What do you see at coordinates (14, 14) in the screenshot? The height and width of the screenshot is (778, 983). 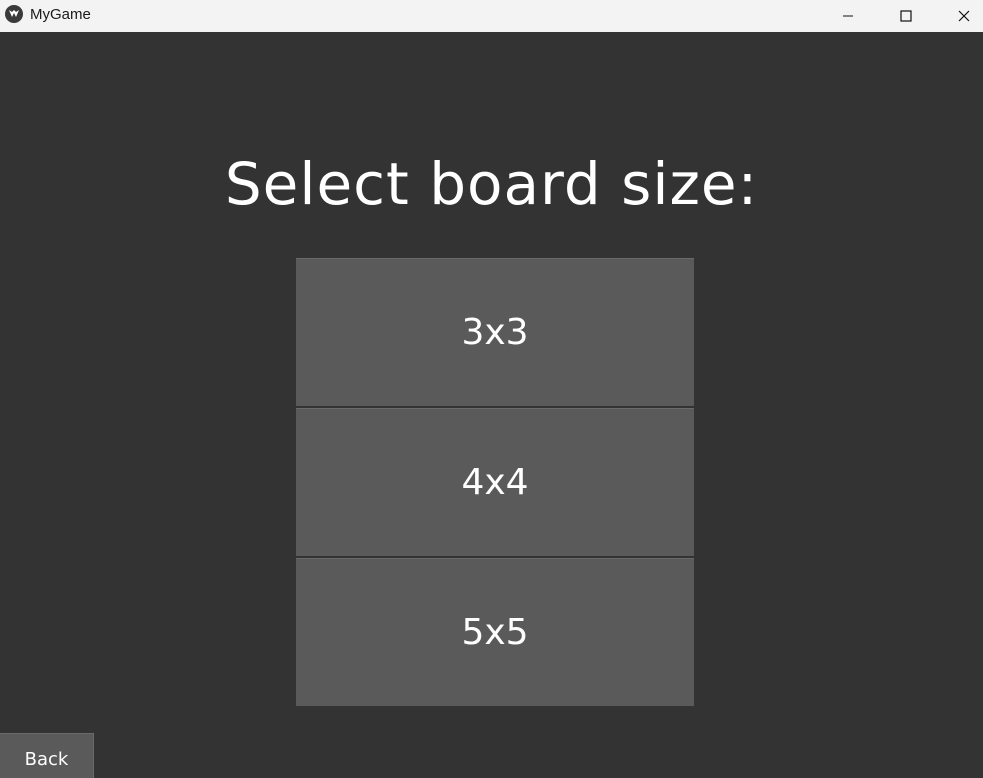 I see `kivy-logo-icon` at bounding box center [14, 14].